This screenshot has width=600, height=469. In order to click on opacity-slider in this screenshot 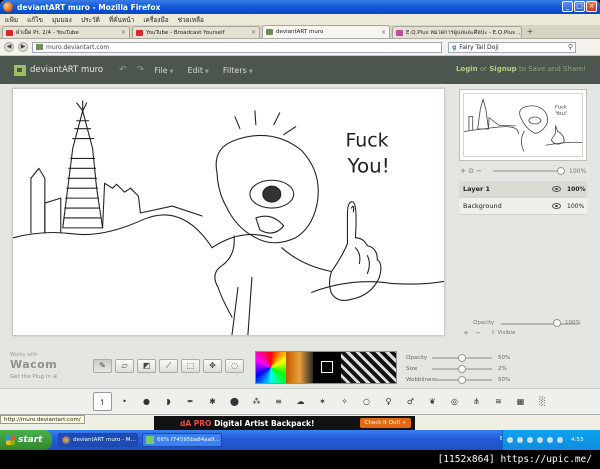, I will do `click(462, 357)`.